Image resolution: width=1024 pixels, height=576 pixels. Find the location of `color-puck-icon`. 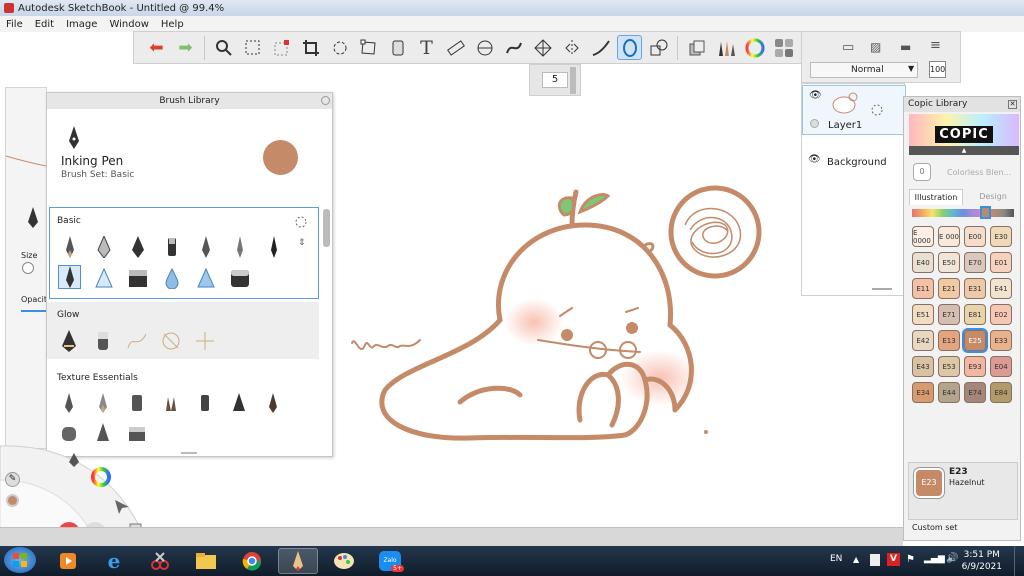

color-puck-icon is located at coordinates (12, 500).